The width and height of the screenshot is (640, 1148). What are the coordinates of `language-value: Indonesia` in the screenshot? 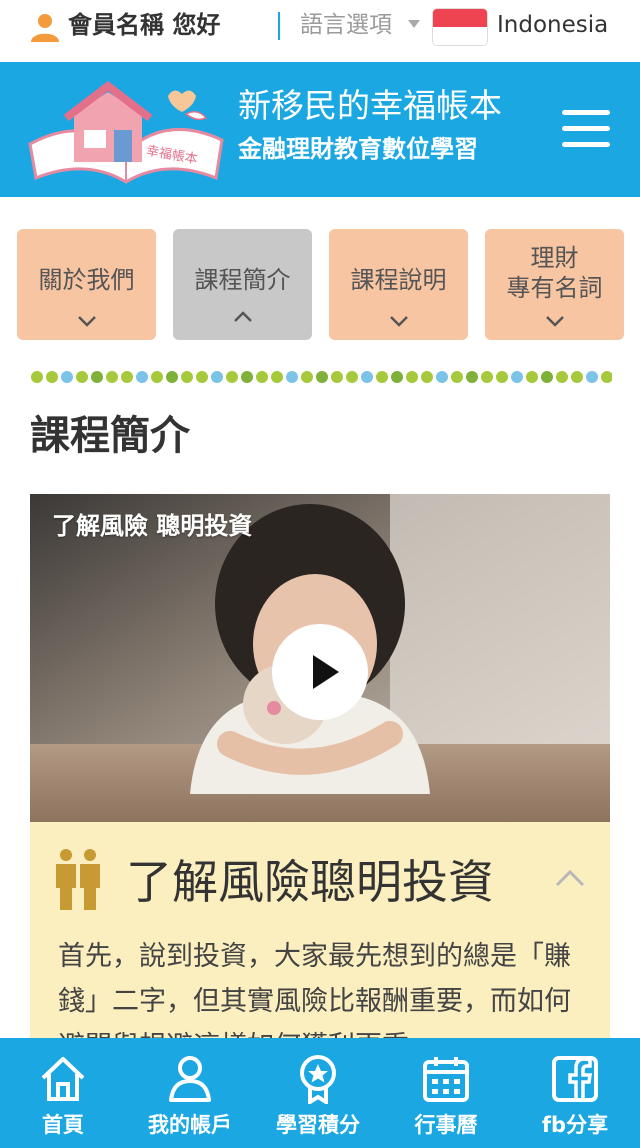 It's located at (552, 25).